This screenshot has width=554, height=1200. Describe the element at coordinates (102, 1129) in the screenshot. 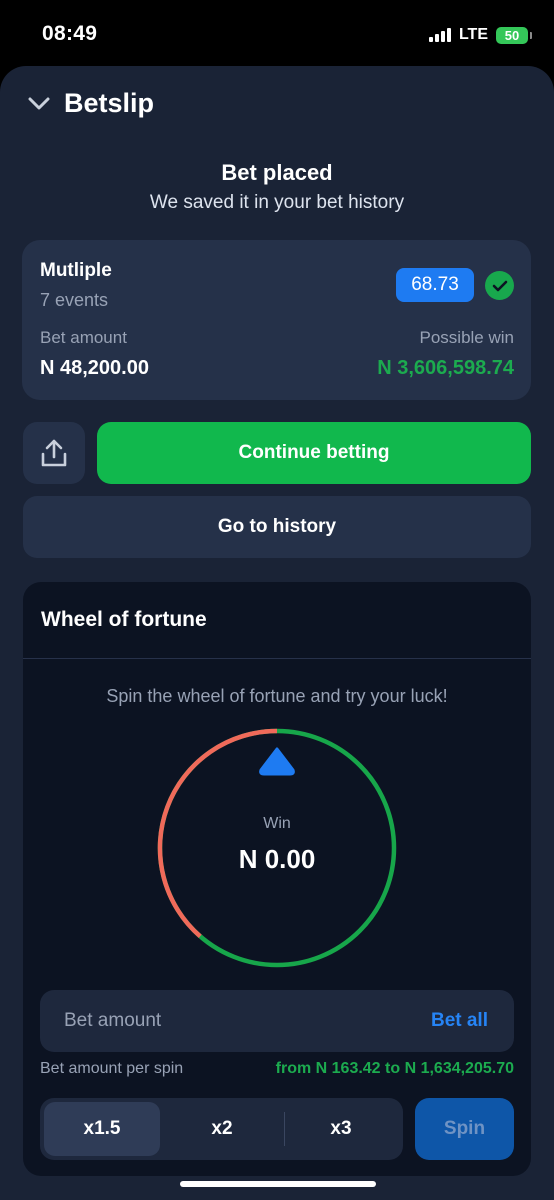

I see `multiplier-x1-5: x1.5` at that location.